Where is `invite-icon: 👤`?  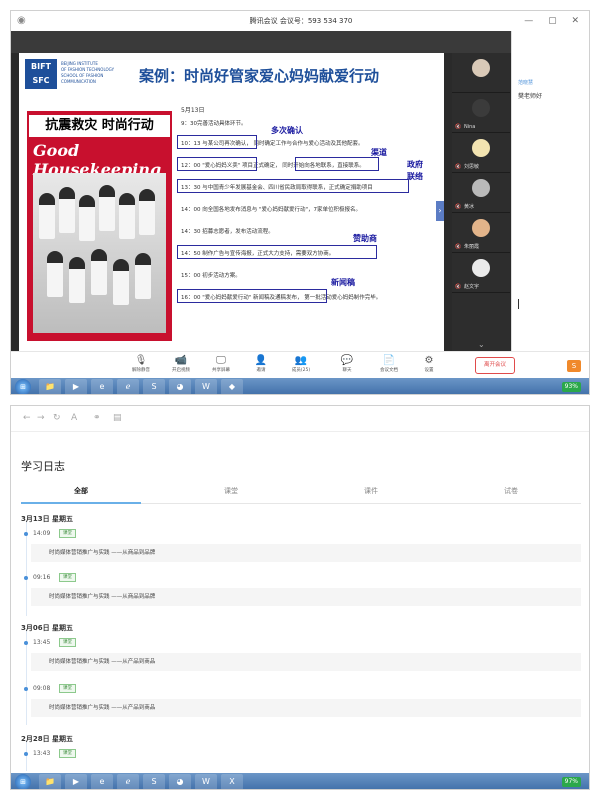
invite-icon: 👤 is located at coordinates (261, 360).